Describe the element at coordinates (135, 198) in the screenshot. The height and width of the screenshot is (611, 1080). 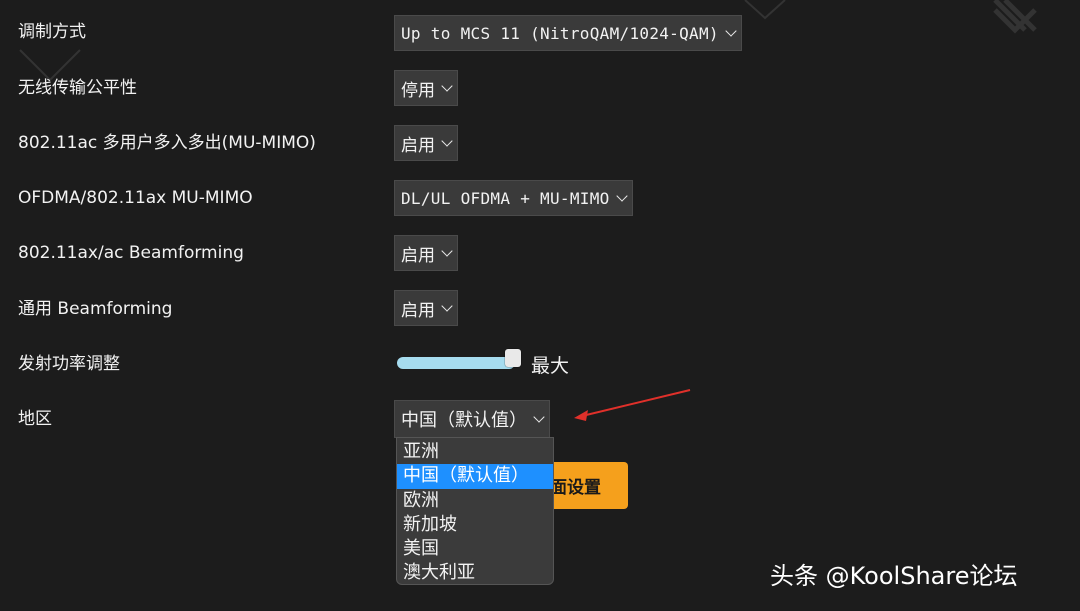
I see `ofdma-label: OFDMA/802.11ax MU-MIMO` at that location.